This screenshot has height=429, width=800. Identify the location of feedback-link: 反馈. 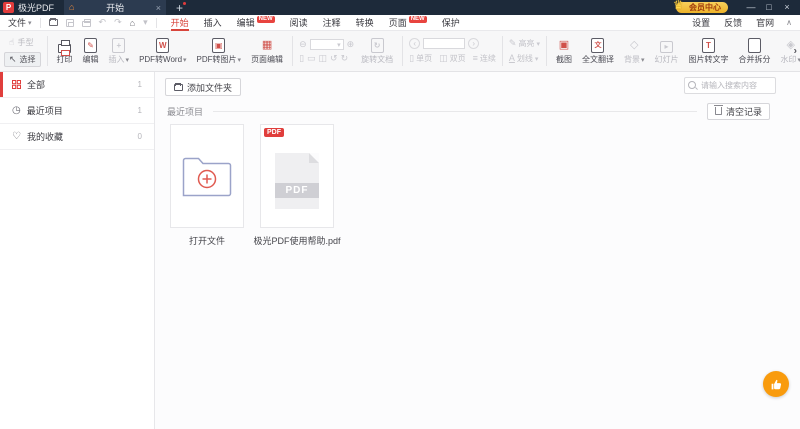
(733, 22).